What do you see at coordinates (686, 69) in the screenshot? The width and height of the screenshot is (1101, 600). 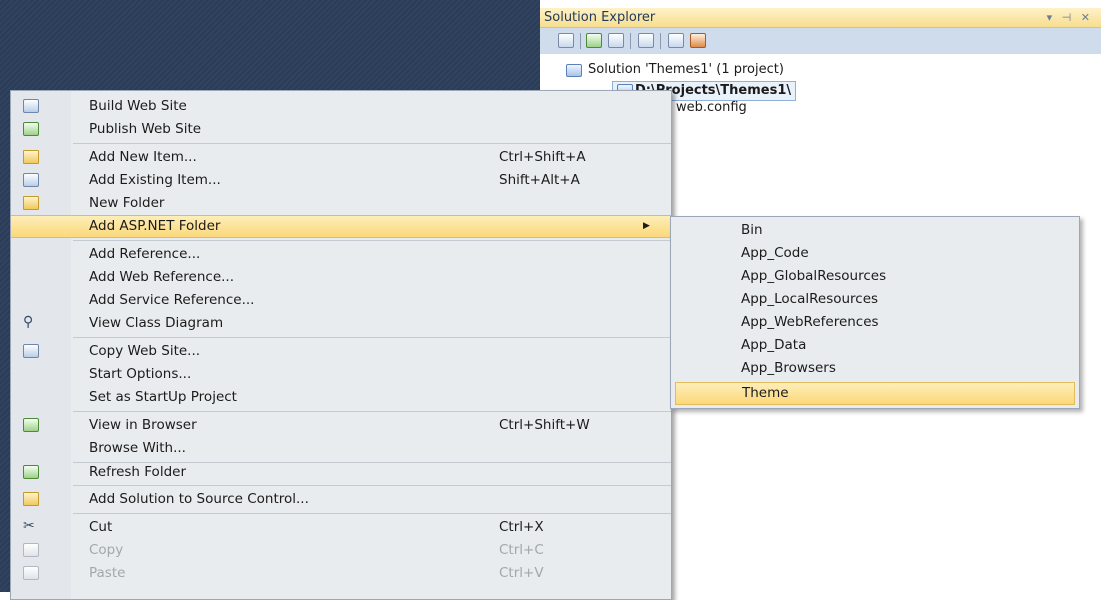 I see `solution-label: Solution 'Themes1' (1 project)` at bounding box center [686, 69].